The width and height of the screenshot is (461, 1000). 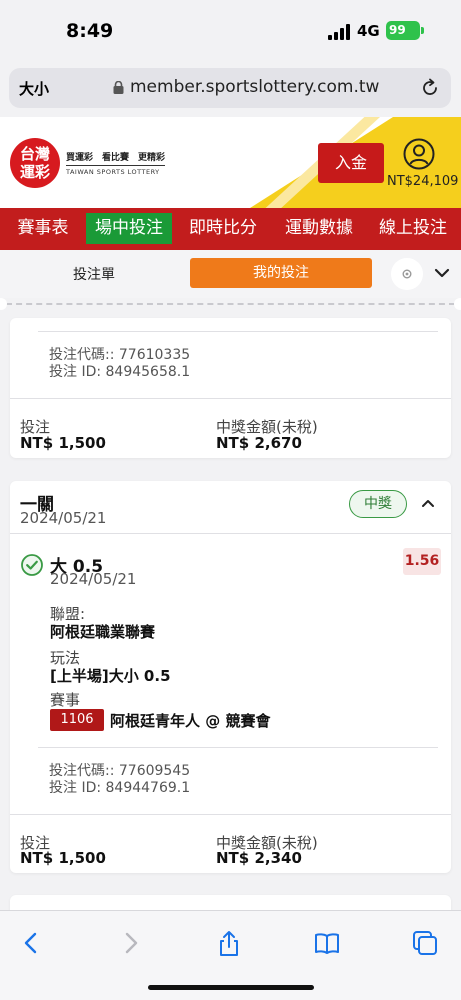 What do you see at coordinates (231, 987) in the screenshot?
I see `home-indicator` at bounding box center [231, 987].